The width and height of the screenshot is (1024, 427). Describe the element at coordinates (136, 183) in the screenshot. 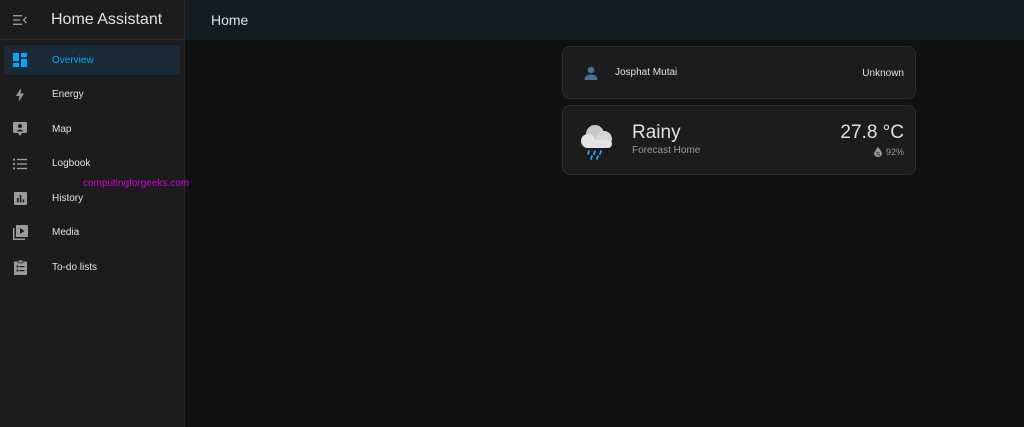

I see `watermark-text: computingforgeeks.com` at that location.